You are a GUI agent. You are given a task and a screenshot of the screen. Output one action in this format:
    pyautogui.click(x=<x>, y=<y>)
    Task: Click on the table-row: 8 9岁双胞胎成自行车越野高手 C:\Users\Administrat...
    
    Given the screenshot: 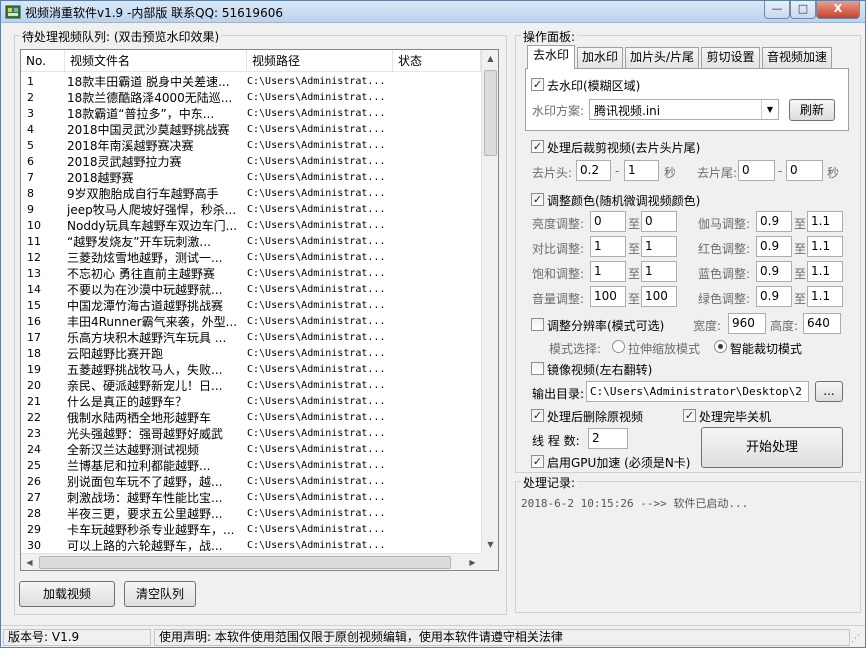 What is the action you would take?
    pyautogui.click(x=251, y=194)
    